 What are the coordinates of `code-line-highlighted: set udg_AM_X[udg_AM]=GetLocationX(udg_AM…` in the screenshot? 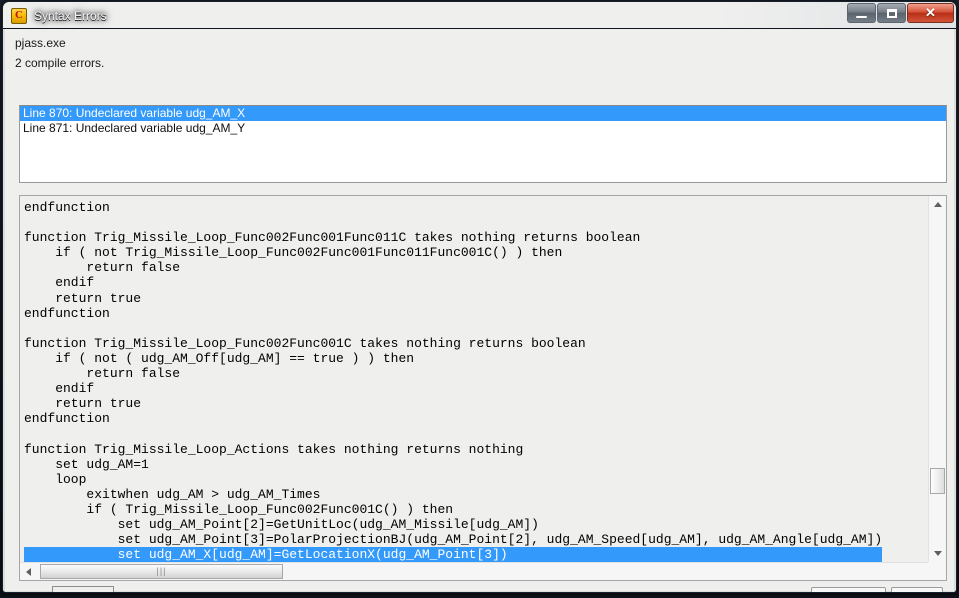 It's located at (453, 554).